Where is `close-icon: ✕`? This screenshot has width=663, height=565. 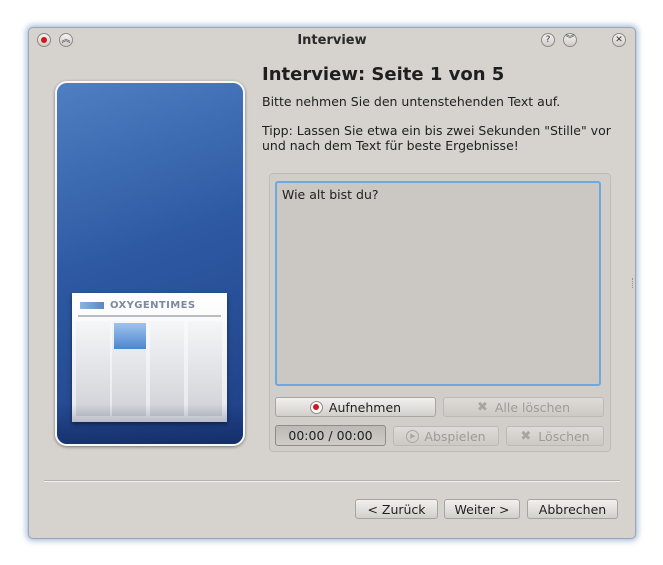 close-icon: ✕ is located at coordinates (619, 40).